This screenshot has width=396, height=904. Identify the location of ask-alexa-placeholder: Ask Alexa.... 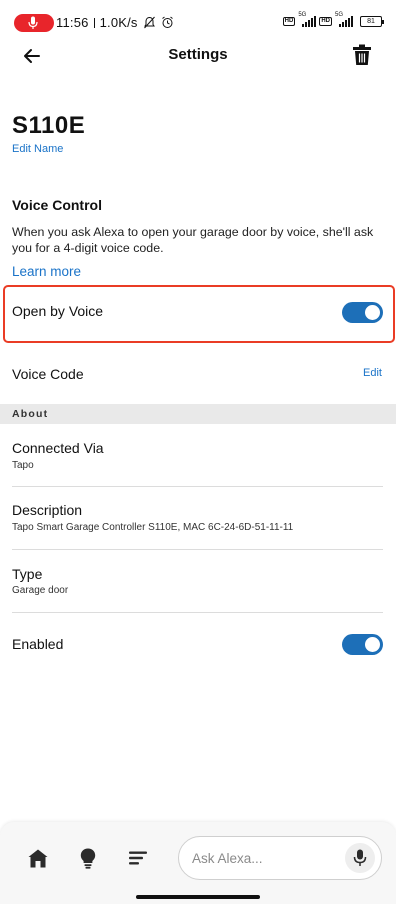
(227, 858).